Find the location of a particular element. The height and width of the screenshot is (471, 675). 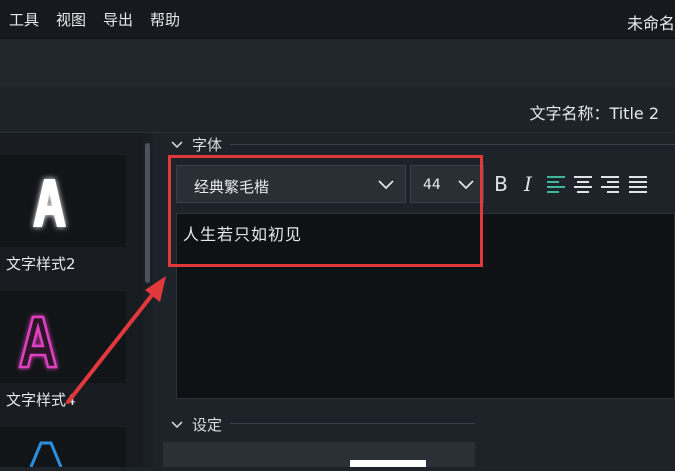

font-size-select: 44 is located at coordinates (447, 184).